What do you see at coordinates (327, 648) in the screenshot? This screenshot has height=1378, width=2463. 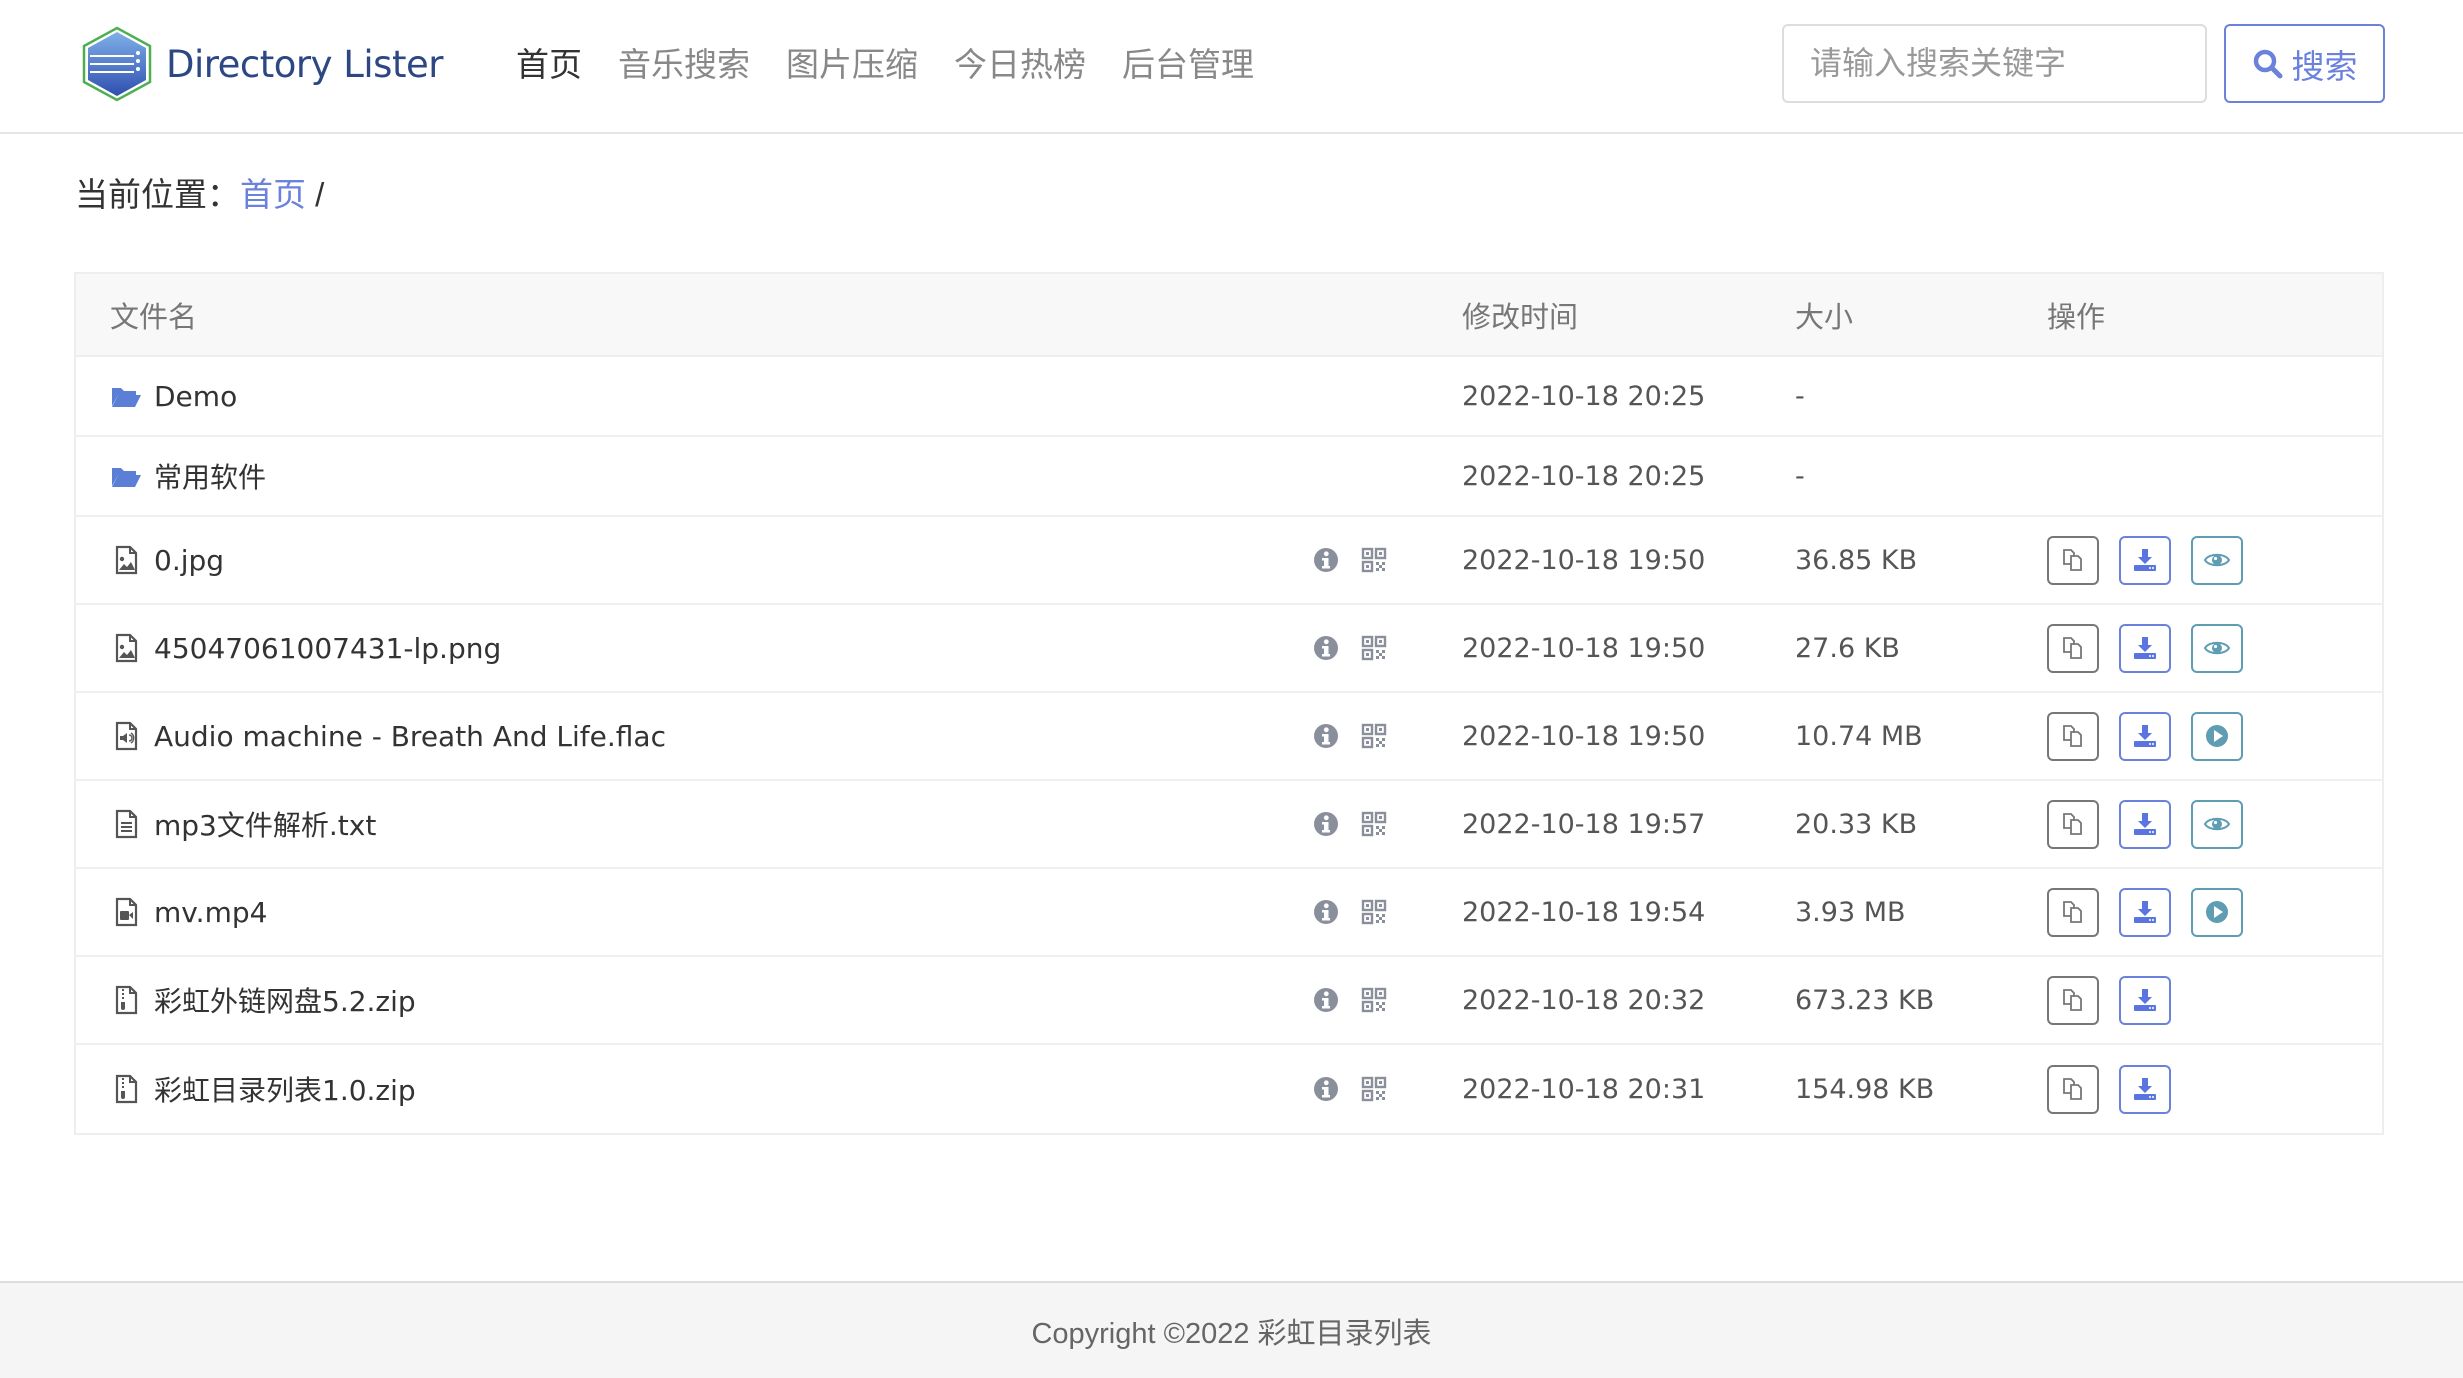 I see `file-link: 45047061007431-lp.png` at bounding box center [327, 648].